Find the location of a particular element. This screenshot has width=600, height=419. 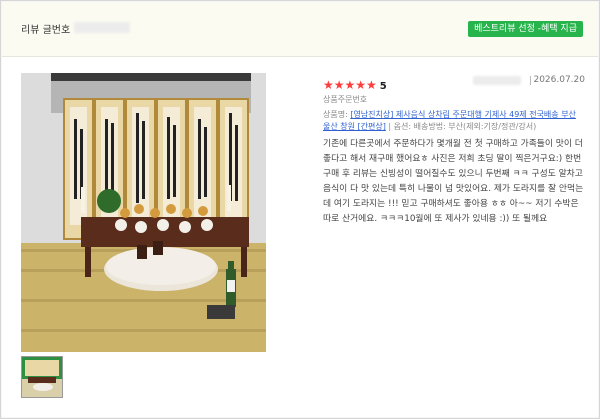

product-label: 상품명: is located at coordinates (335, 114).